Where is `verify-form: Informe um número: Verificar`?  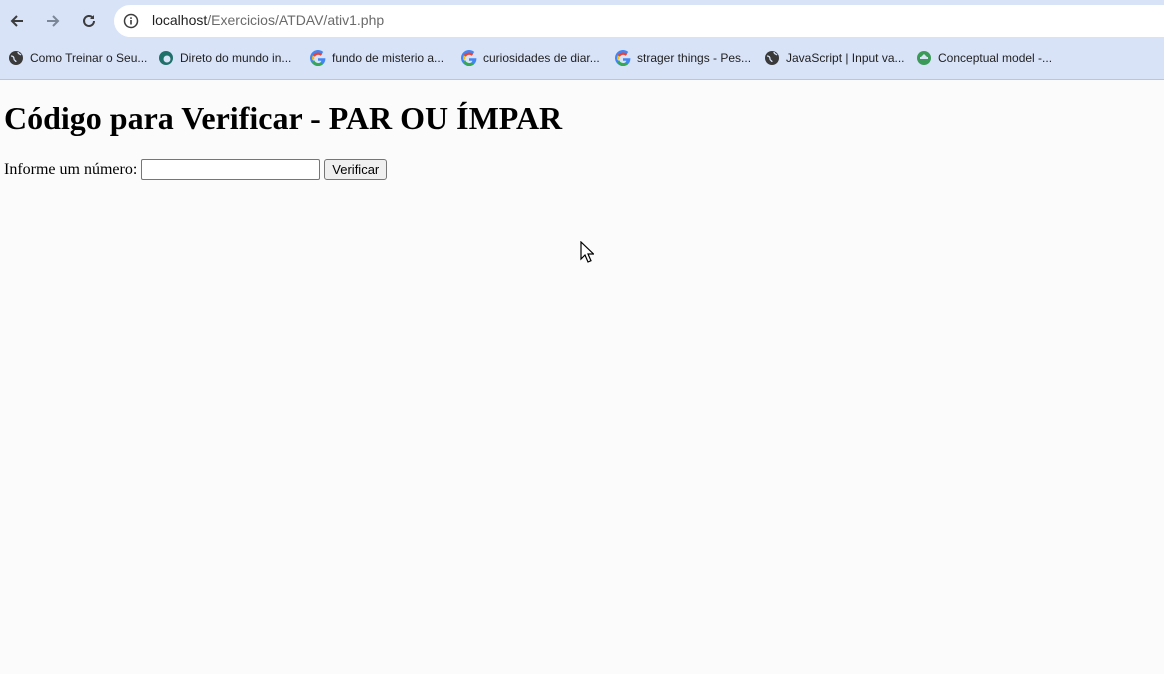
verify-form: Informe um número: Verificar is located at coordinates (196, 169).